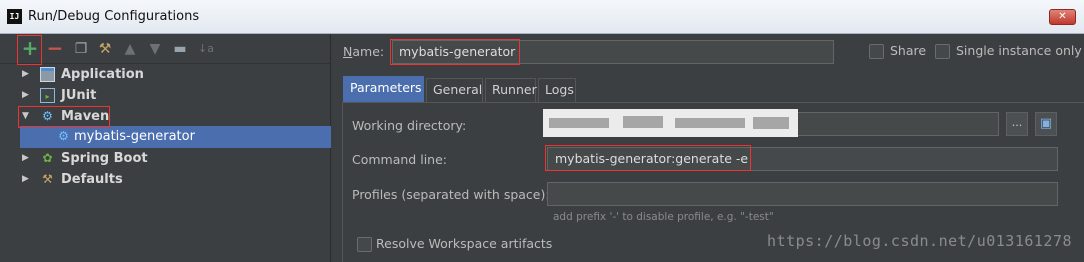  What do you see at coordinates (908, 50) in the screenshot?
I see `share-label: Share` at bounding box center [908, 50].